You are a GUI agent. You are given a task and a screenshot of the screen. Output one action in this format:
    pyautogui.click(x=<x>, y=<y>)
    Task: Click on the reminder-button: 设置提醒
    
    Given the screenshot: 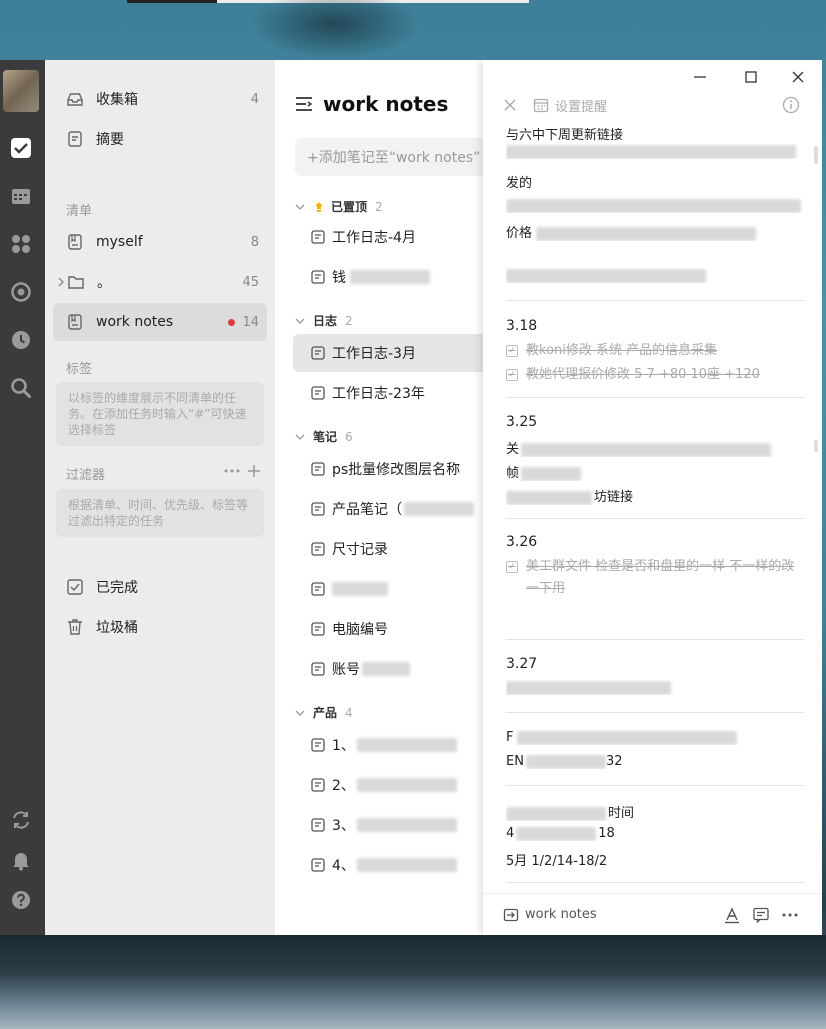 What is the action you would take?
    pyautogui.click(x=581, y=105)
    